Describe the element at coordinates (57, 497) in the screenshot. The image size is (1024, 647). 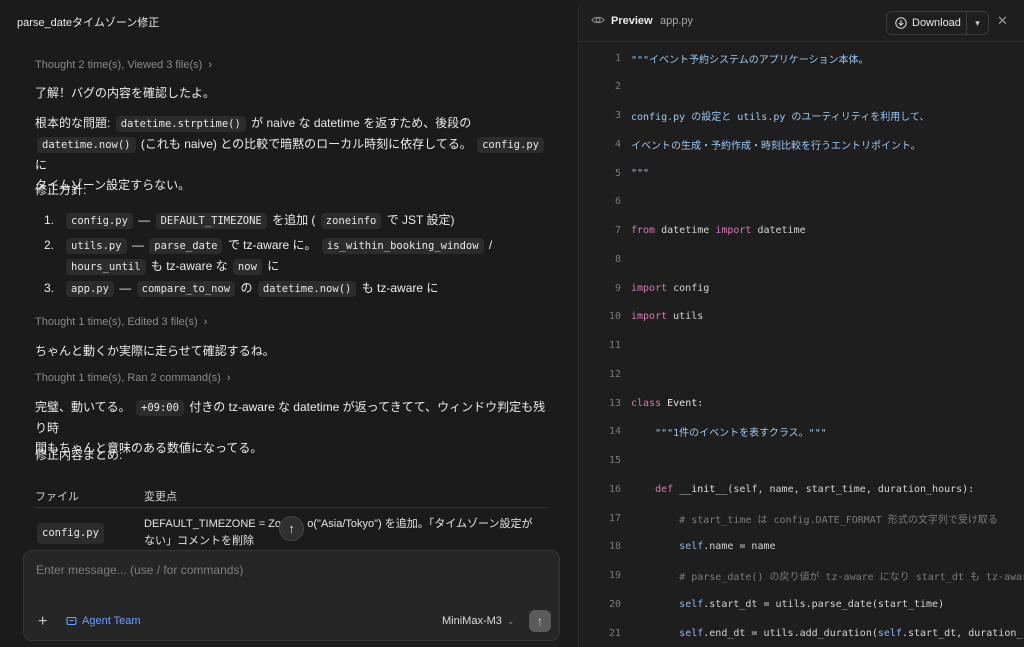
I see `column-header: ファイル` at that location.